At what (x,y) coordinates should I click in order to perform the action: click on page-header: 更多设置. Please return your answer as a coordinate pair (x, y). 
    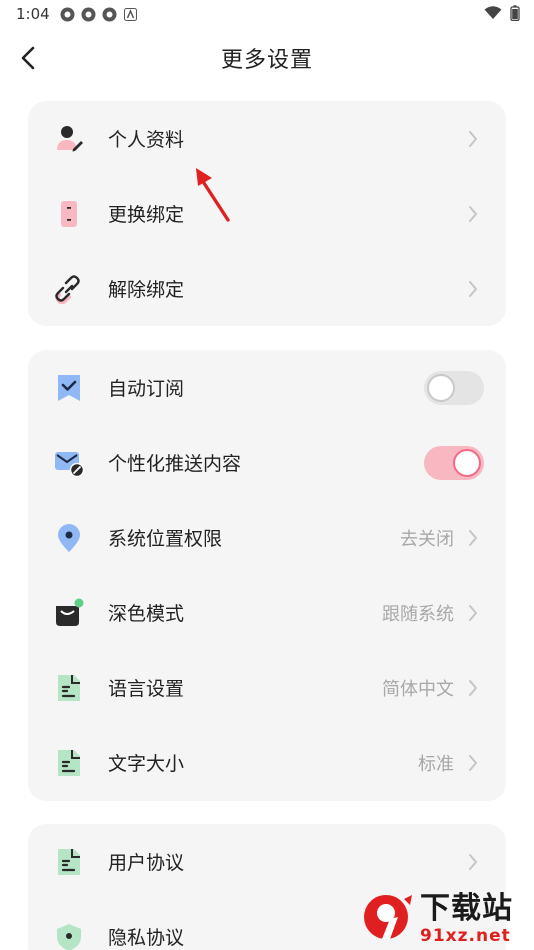
    Looking at the image, I should click on (267, 58).